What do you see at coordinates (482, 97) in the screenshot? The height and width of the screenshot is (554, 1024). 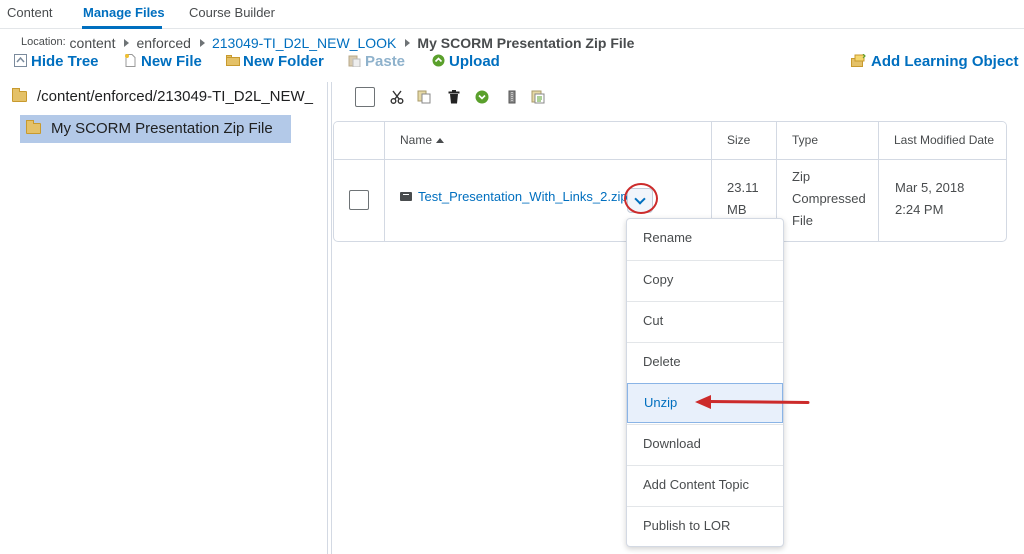 I see `download-icon` at bounding box center [482, 97].